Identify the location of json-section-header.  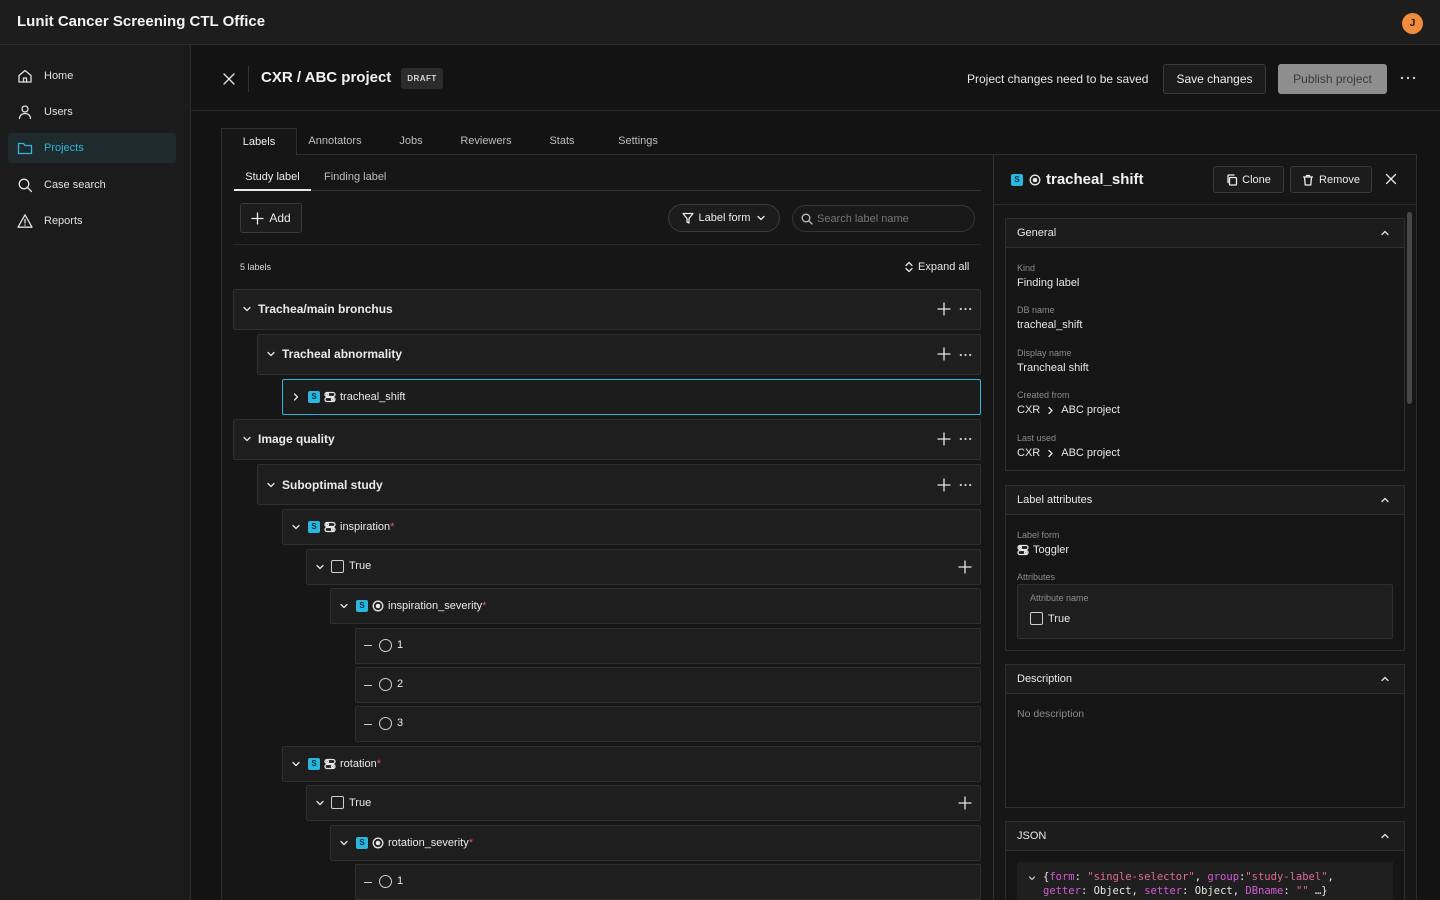
(1205, 836).